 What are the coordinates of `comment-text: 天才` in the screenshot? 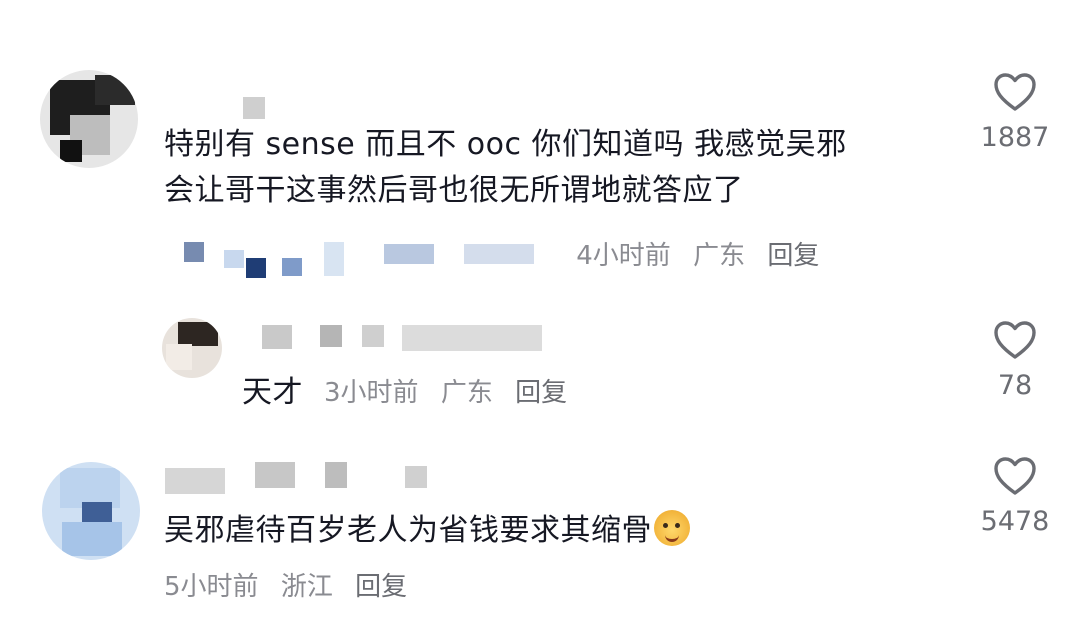 It's located at (272, 392).